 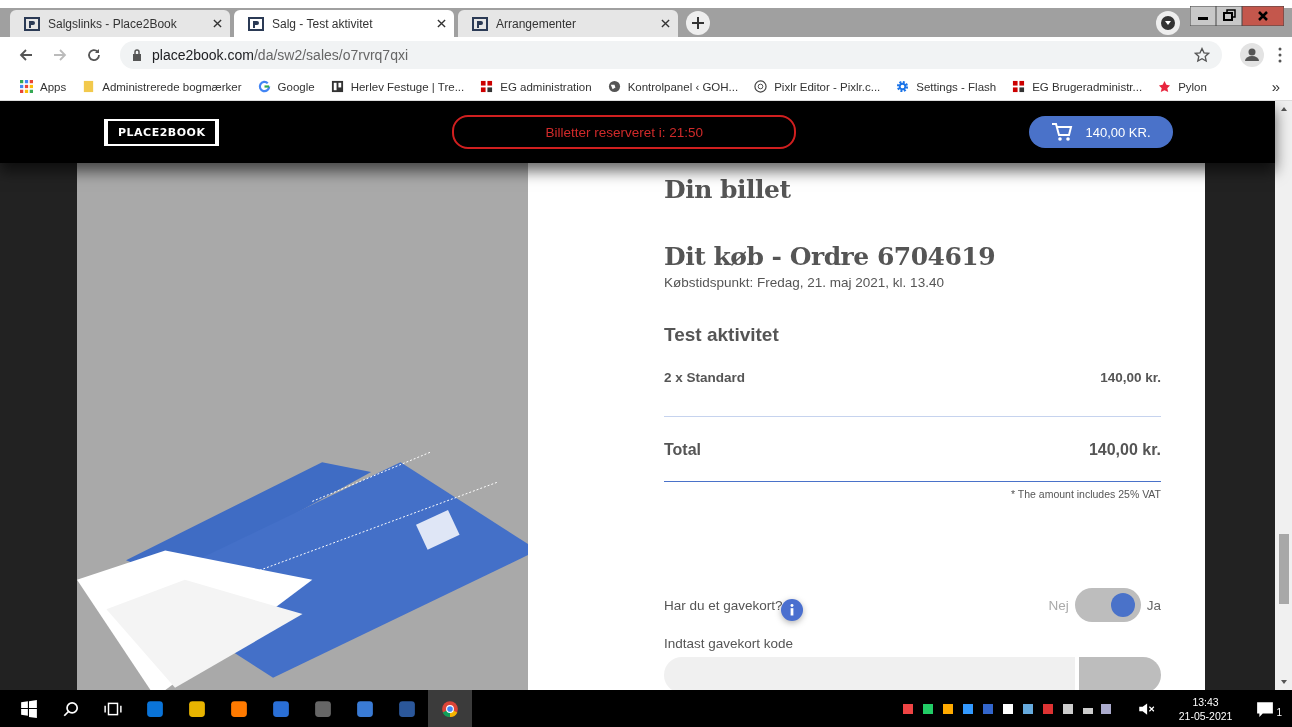 What do you see at coordinates (1283, 682) in the screenshot?
I see `scroll-down-icon` at bounding box center [1283, 682].